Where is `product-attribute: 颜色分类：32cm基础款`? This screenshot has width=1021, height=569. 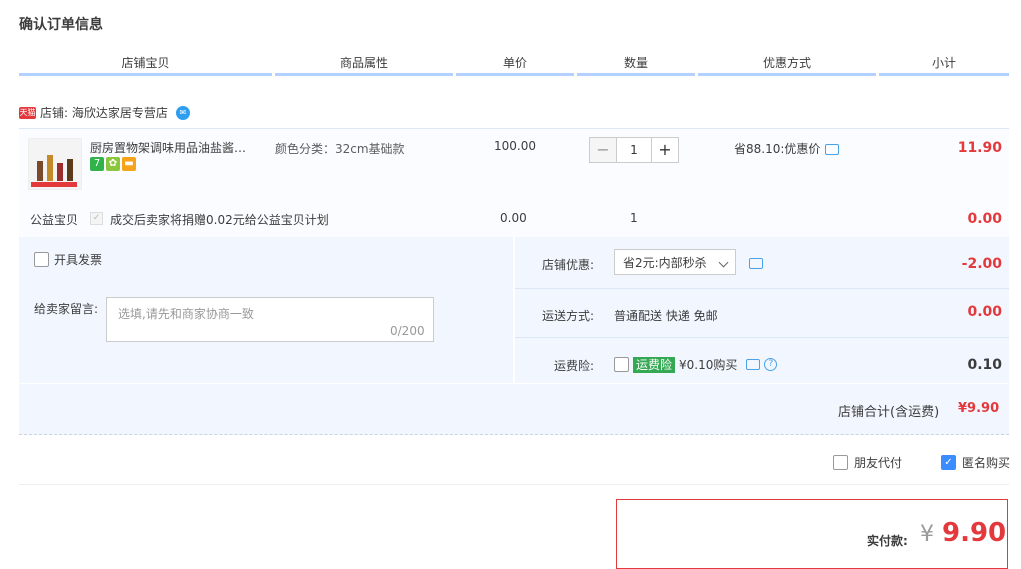 product-attribute: 颜色分类：32cm基础款 is located at coordinates (340, 149).